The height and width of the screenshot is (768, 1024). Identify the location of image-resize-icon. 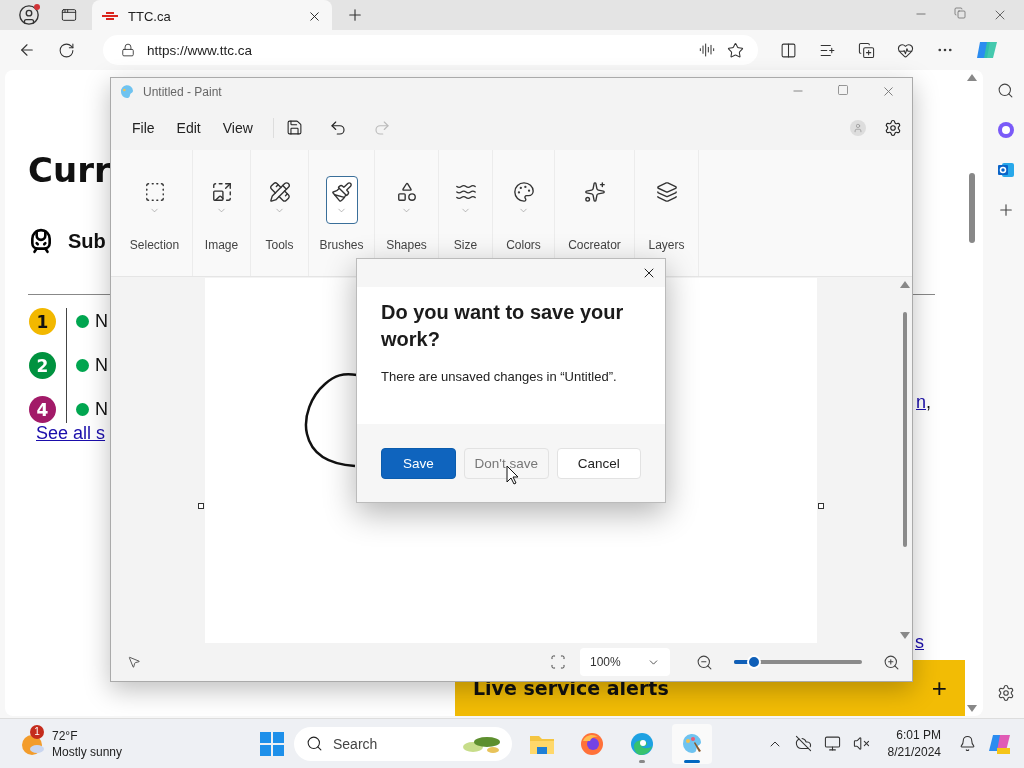
(221, 191).